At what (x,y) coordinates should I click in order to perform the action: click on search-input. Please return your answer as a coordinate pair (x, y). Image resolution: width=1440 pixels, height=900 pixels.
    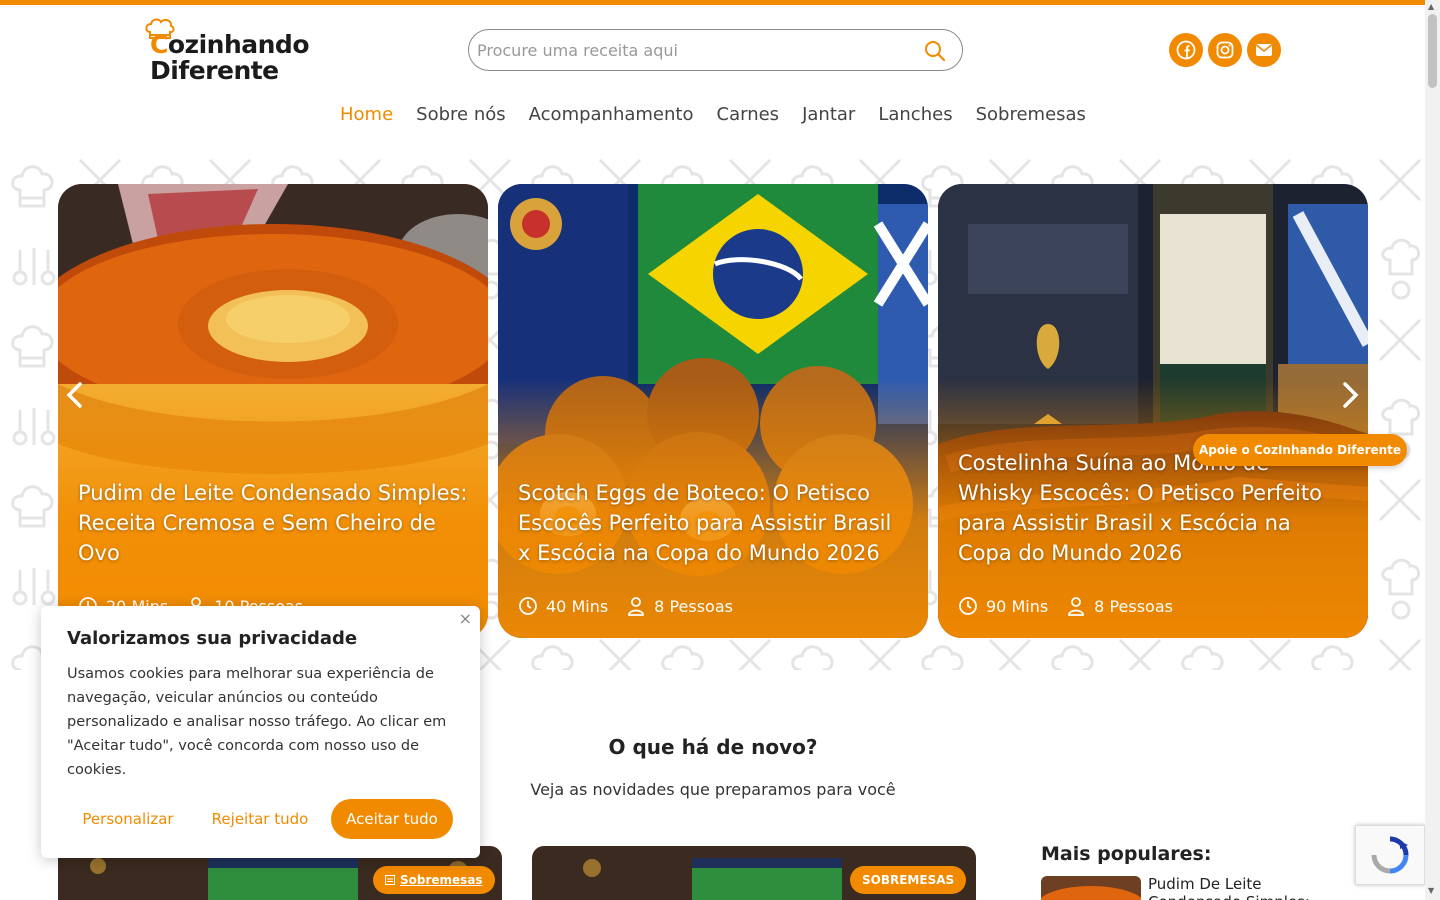
    Looking at the image, I should click on (692, 50).